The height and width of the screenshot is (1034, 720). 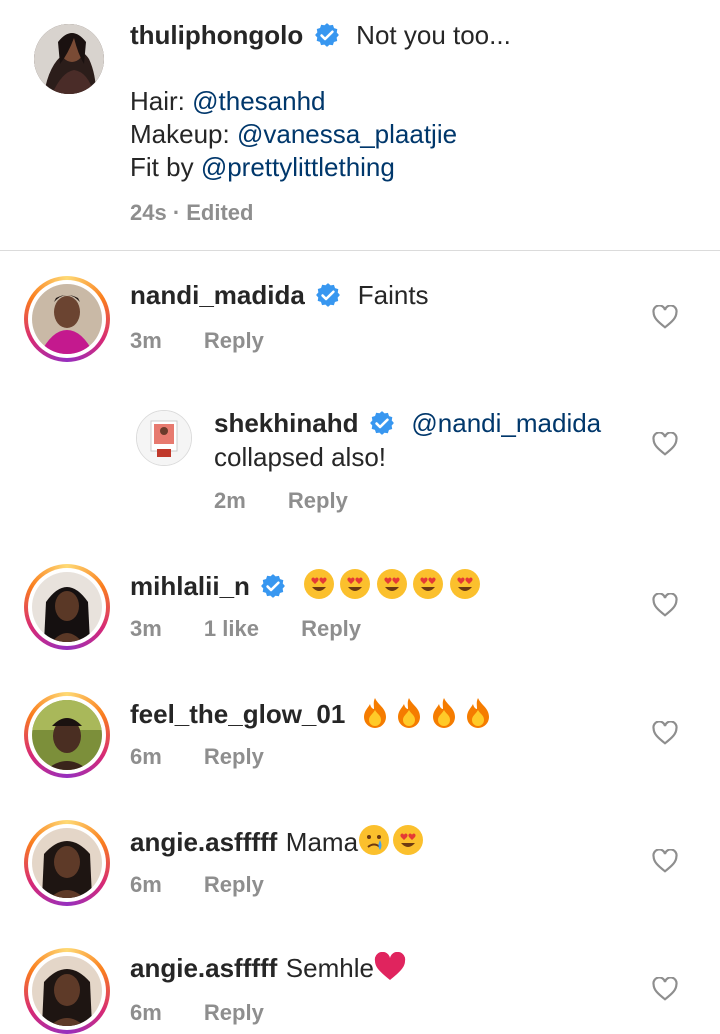 What do you see at coordinates (237, 714) in the screenshot?
I see `comment-username: feel_the_glow_01` at bounding box center [237, 714].